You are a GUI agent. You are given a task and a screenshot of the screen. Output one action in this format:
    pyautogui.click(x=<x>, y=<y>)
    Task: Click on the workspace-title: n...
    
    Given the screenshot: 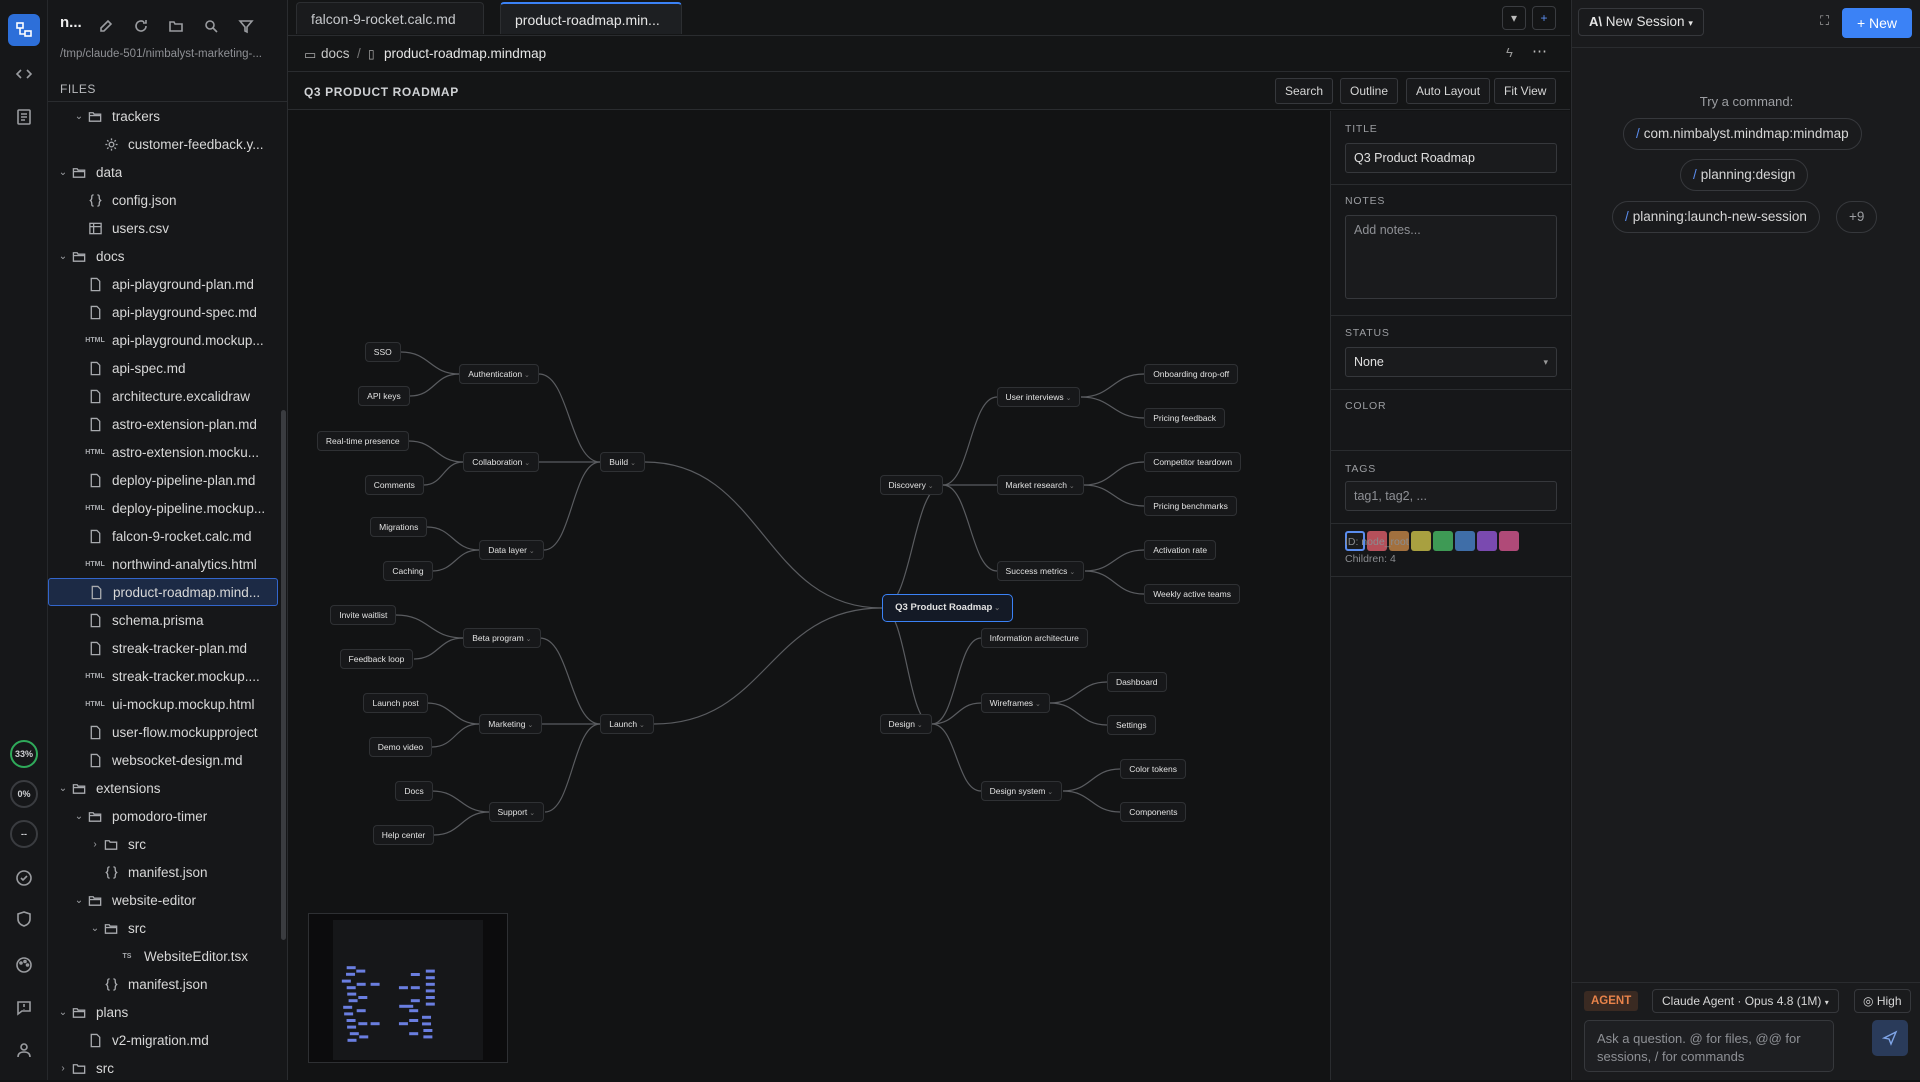 What is the action you would take?
    pyautogui.click(x=71, y=22)
    